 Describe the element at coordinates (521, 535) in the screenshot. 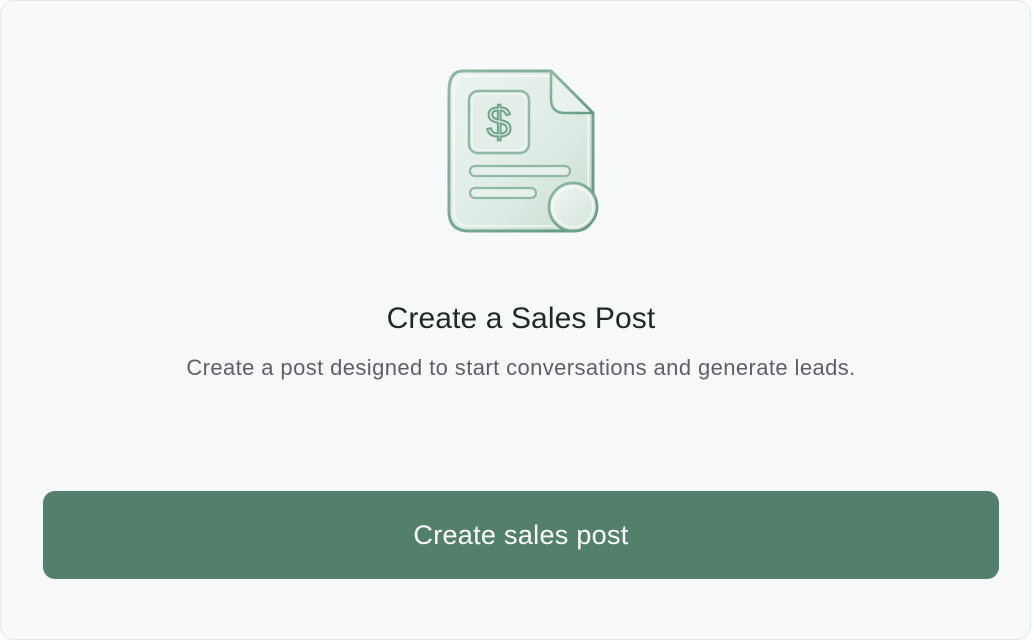

I see `create-sales-post-button: Create sales post` at that location.